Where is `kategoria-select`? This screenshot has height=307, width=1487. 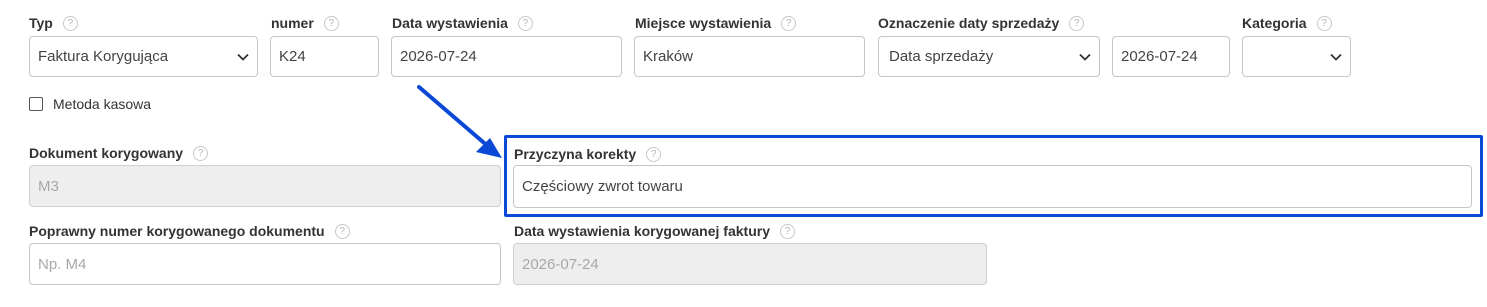 kategoria-select is located at coordinates (1296, 56).